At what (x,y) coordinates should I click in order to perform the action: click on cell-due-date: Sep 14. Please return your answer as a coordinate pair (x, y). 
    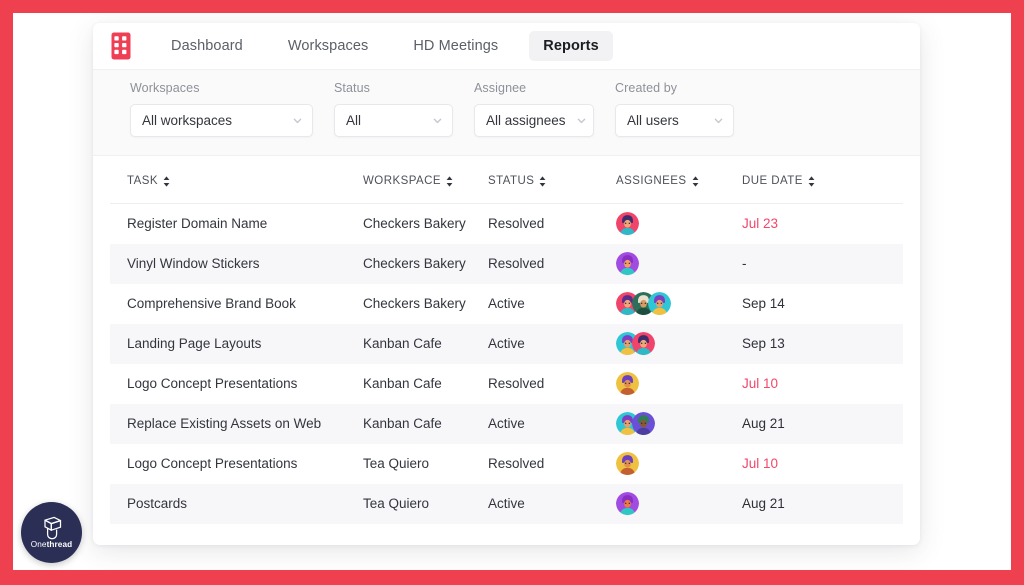
    Looking at the image, I should click on (763, 303).